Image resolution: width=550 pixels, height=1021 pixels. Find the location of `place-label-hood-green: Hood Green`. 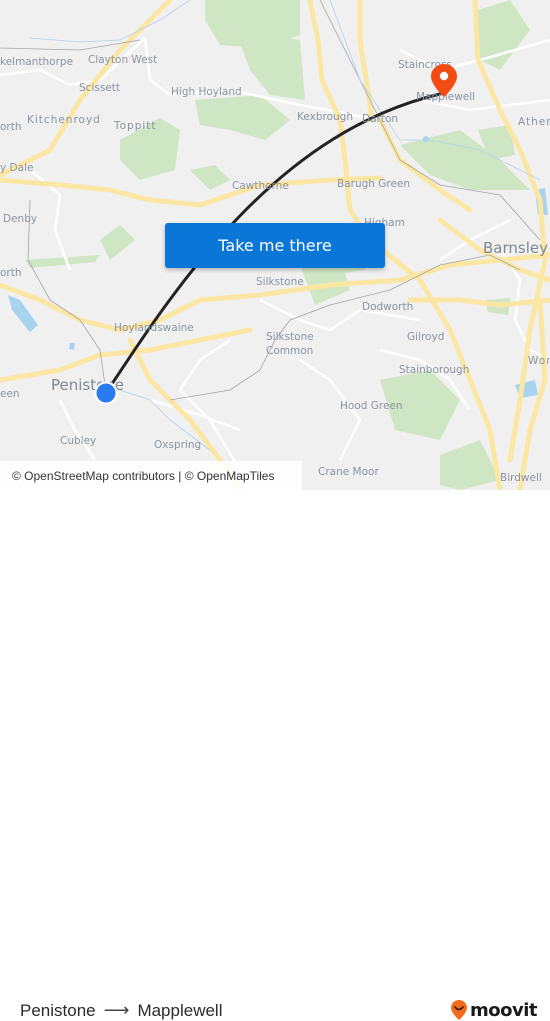

place-label-hood-green: Hood Green is located at coordinates (371, 406).